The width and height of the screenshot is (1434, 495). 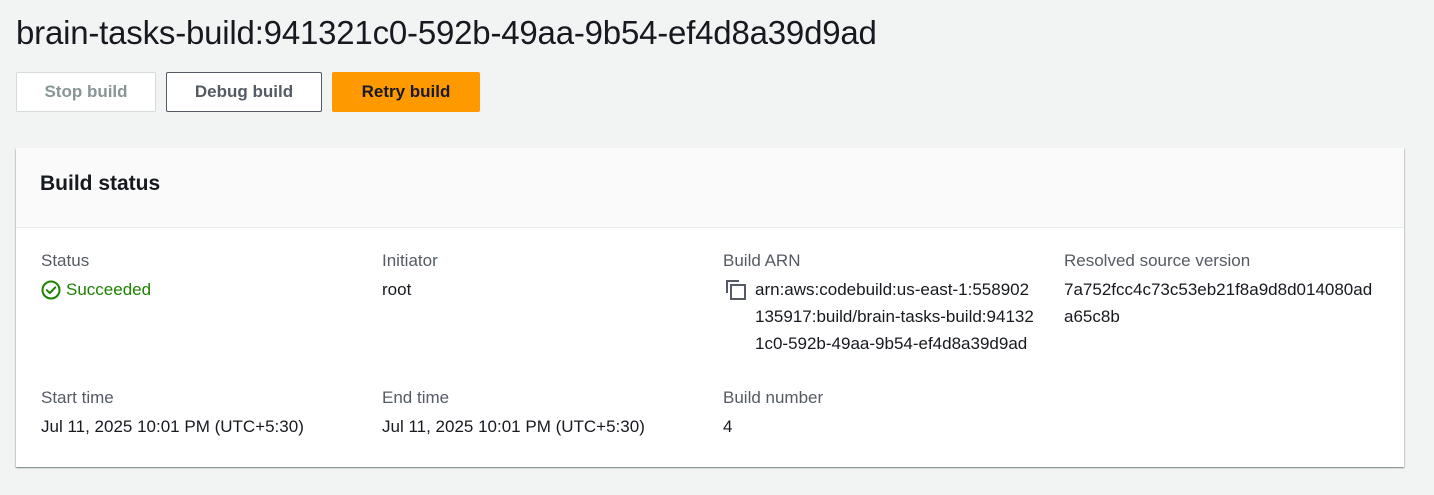 What do you see at coordinates (1157, 260) in the screenshot?
I see `resolved-source-version-label: Resolved source version` at bounding box center [1157, 260].